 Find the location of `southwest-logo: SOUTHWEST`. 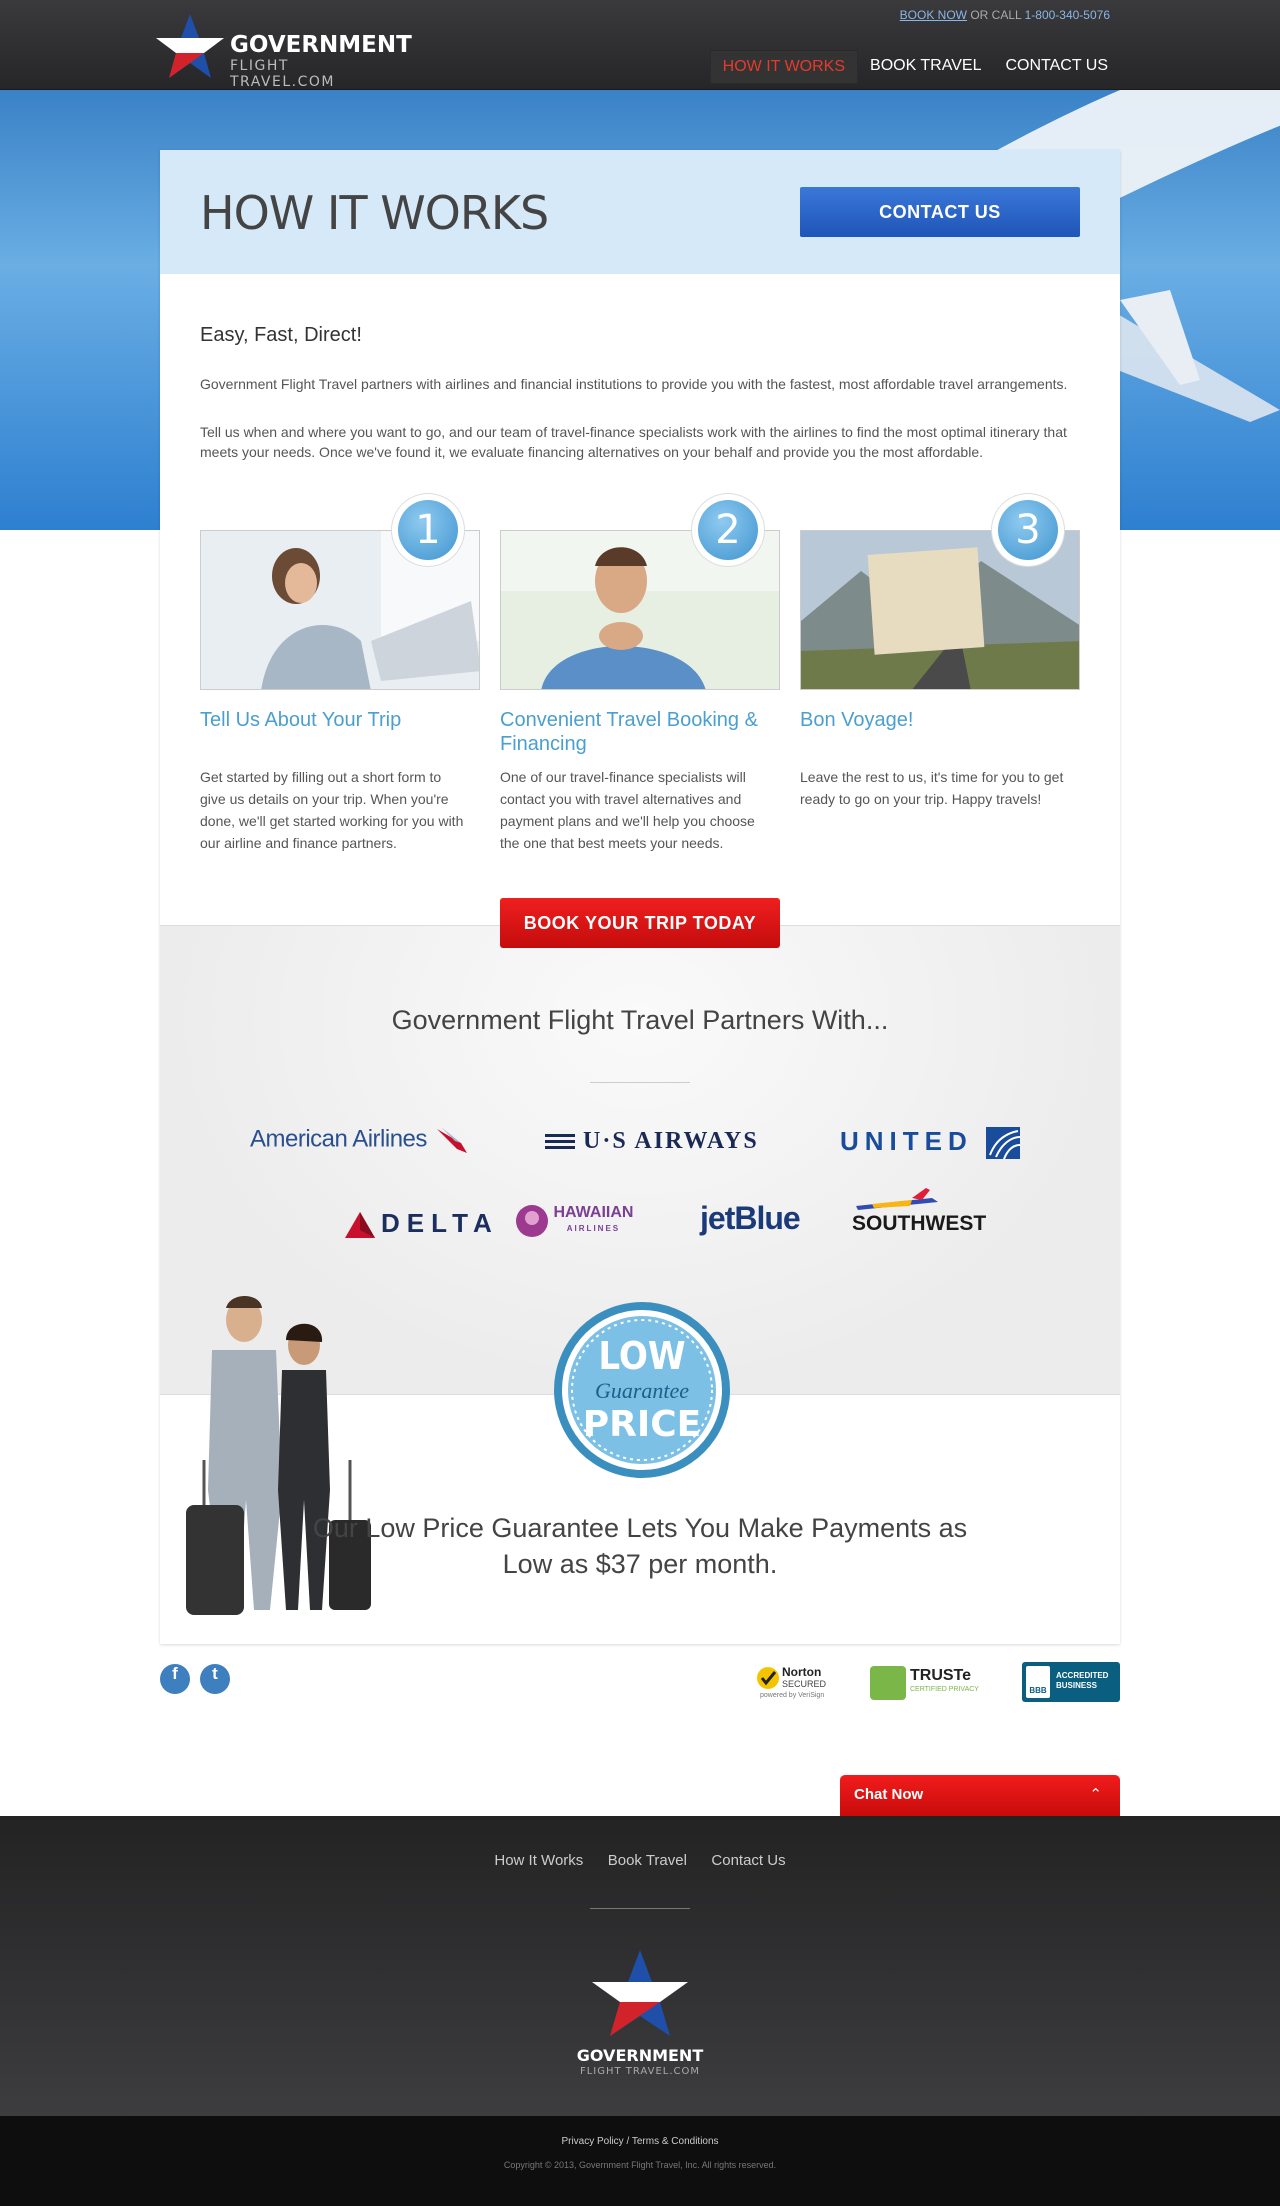

southwest-logo: SOUTHWEST is located at coordinates (919, 1212).